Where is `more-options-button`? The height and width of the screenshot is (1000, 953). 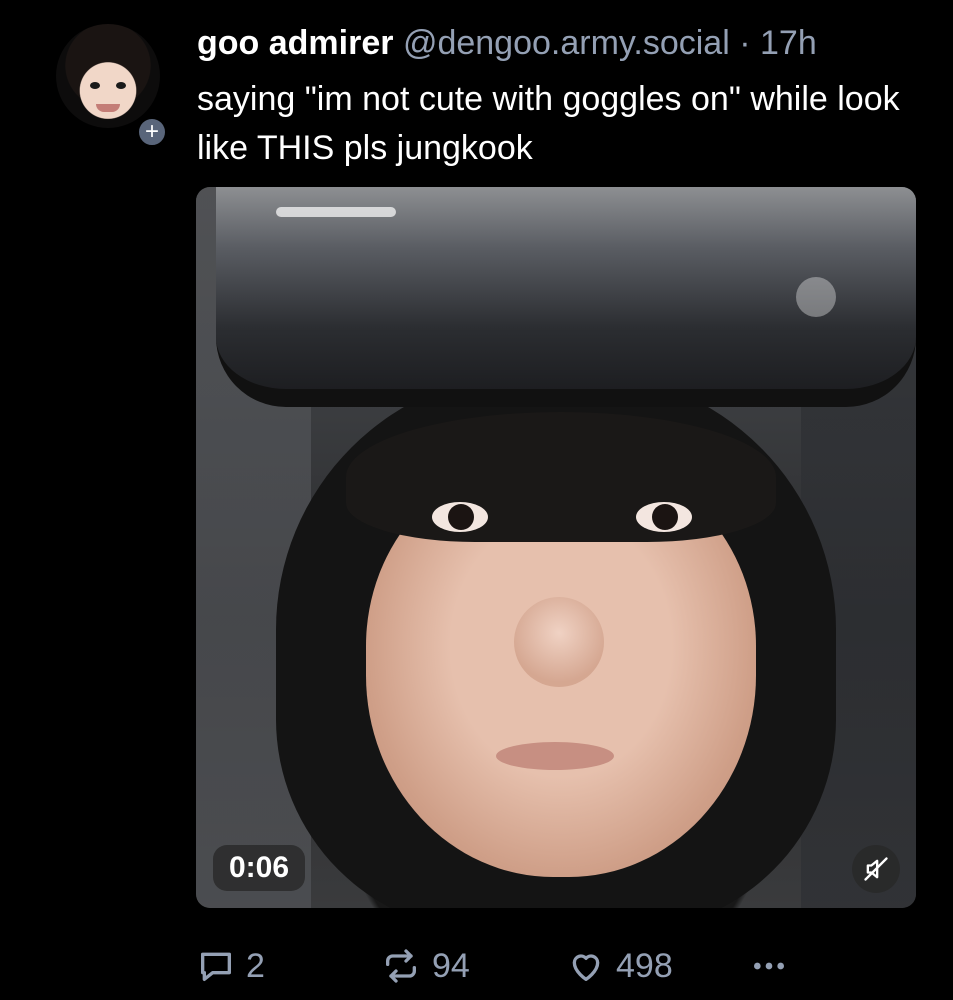
more-options-button is located at coordinates (769, 966).